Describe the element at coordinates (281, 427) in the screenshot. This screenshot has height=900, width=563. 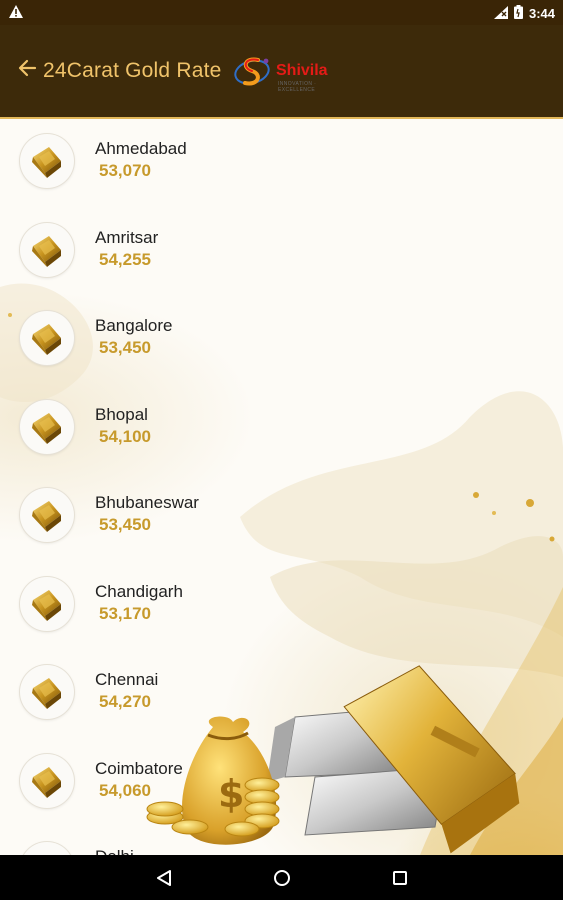
I see `list-item: Bhopal 54,100` at that location.